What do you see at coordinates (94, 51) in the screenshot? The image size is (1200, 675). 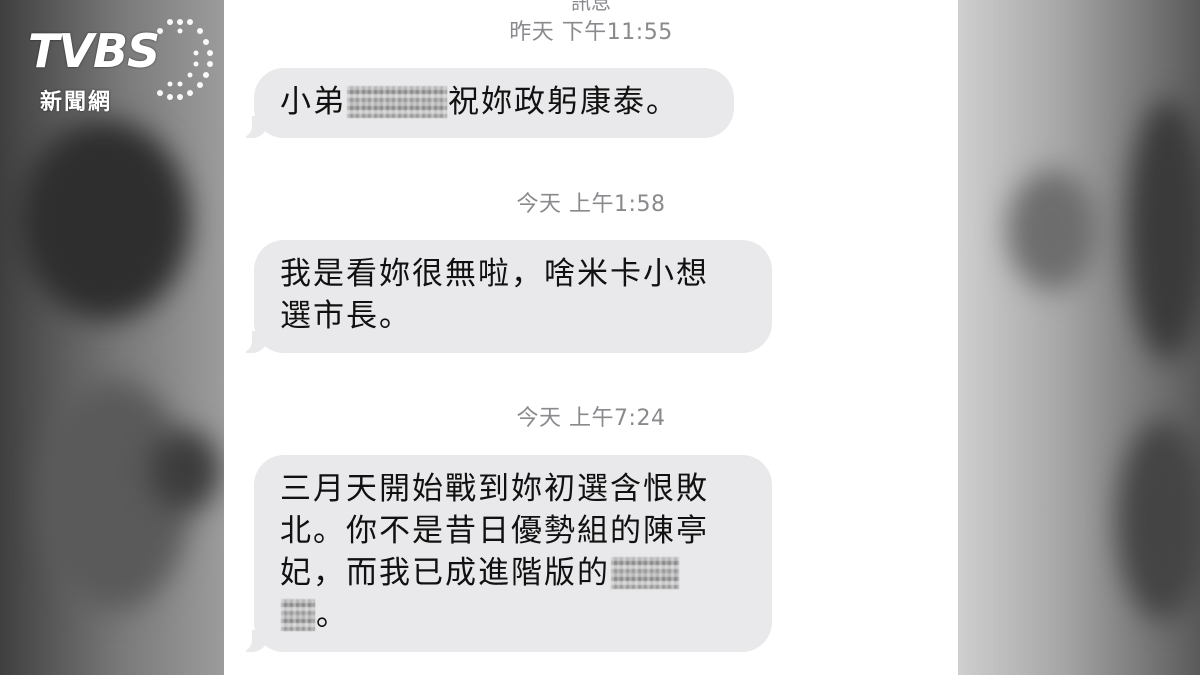 I see `logo-wordmark: TVBS` at bounding box center [94, 51].